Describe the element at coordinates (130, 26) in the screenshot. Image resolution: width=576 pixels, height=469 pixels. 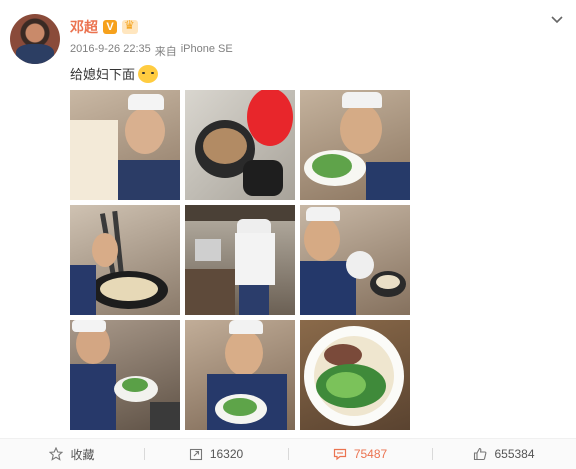
I see `member-crown-icon` at that location.